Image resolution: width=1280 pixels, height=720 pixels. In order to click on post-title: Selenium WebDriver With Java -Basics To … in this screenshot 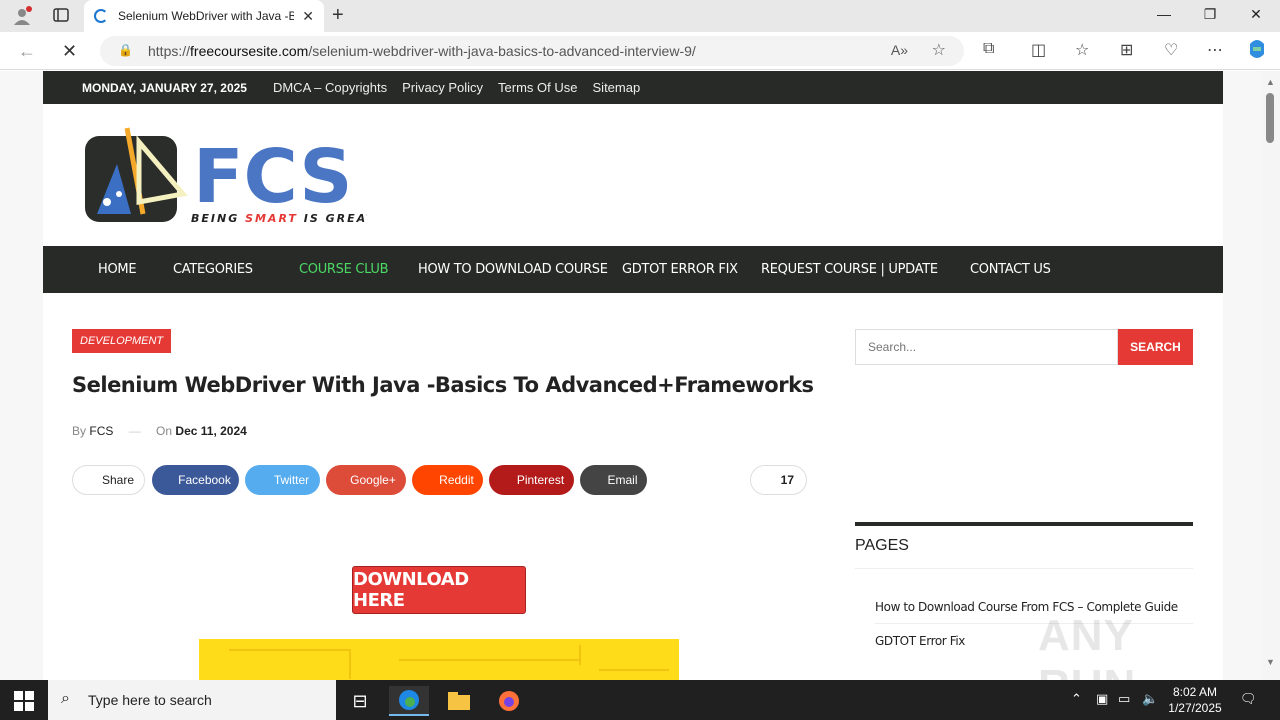, I will do `click(443, 385)`.